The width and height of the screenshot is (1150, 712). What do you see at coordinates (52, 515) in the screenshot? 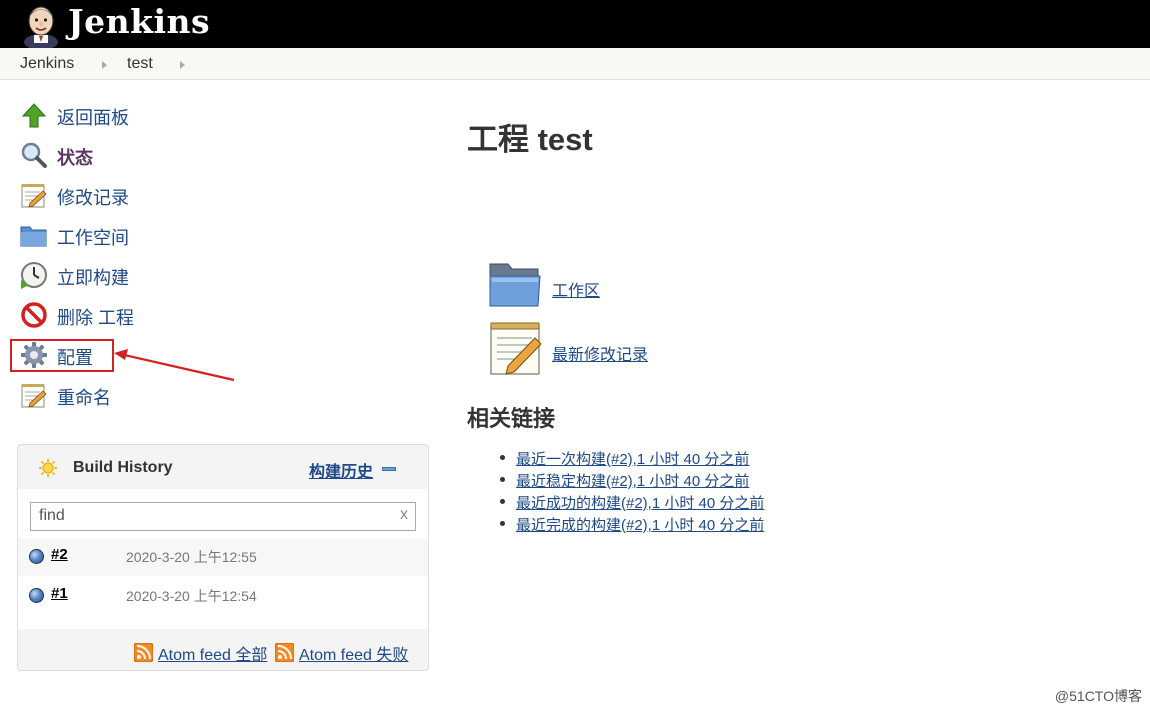
I see `search-placeholder: find` at bounding box center [52, 515].